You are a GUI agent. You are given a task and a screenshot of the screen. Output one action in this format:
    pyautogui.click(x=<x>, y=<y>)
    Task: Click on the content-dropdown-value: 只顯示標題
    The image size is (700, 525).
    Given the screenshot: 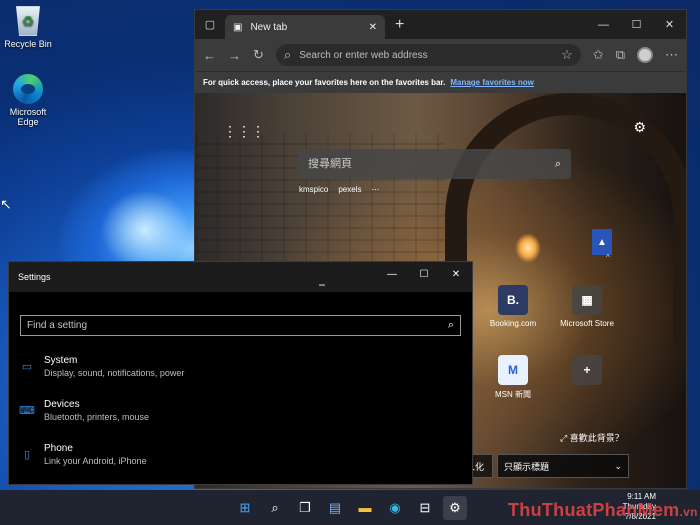 What is the action you would take?
    pyautogui.click(x=527, y=466)
    